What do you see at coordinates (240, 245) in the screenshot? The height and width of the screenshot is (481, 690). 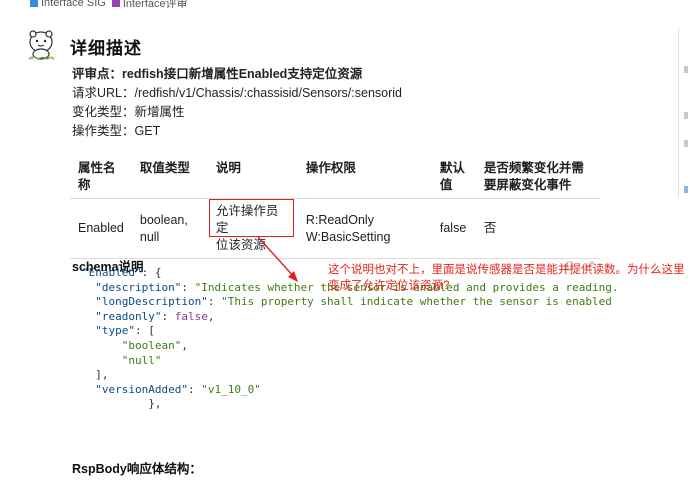 I see `cell-desc-line: 位该资源` at bounding box center [240, 245].